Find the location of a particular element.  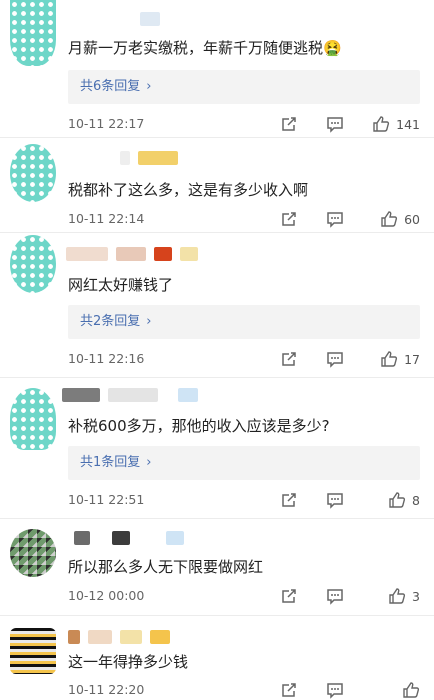

like-count: 17 is located at coordinates (412, 359).